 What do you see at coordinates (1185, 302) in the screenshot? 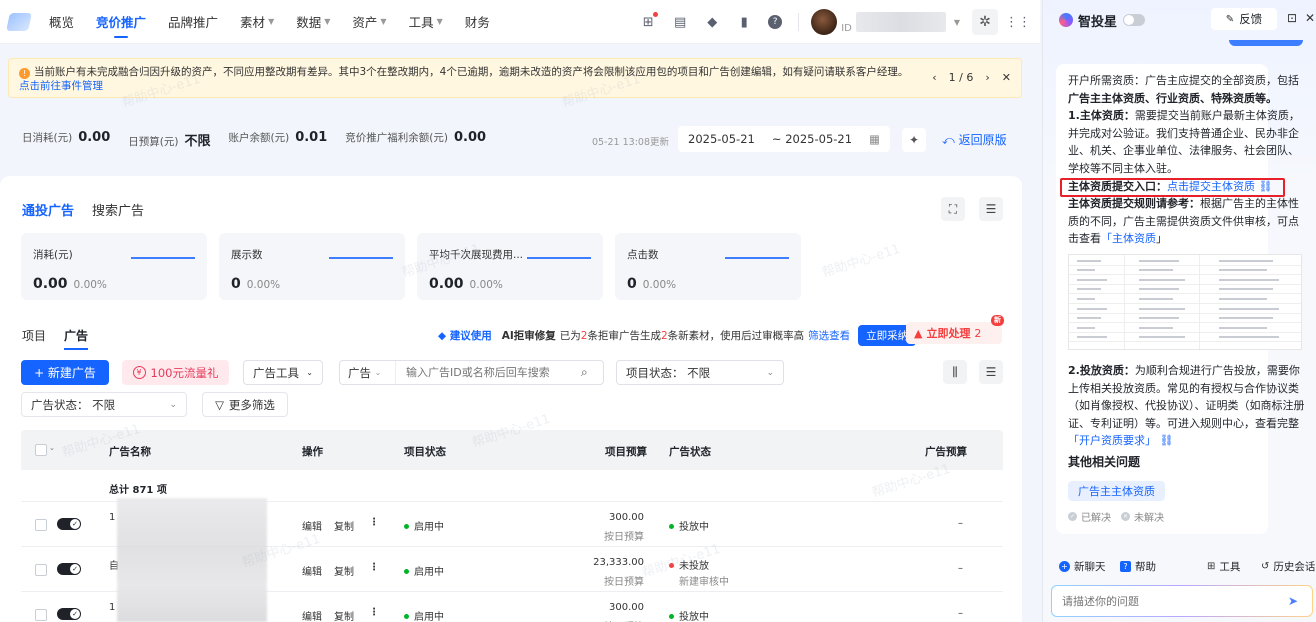
I see `qualification-table-image` at bounding box center [1185, 302].